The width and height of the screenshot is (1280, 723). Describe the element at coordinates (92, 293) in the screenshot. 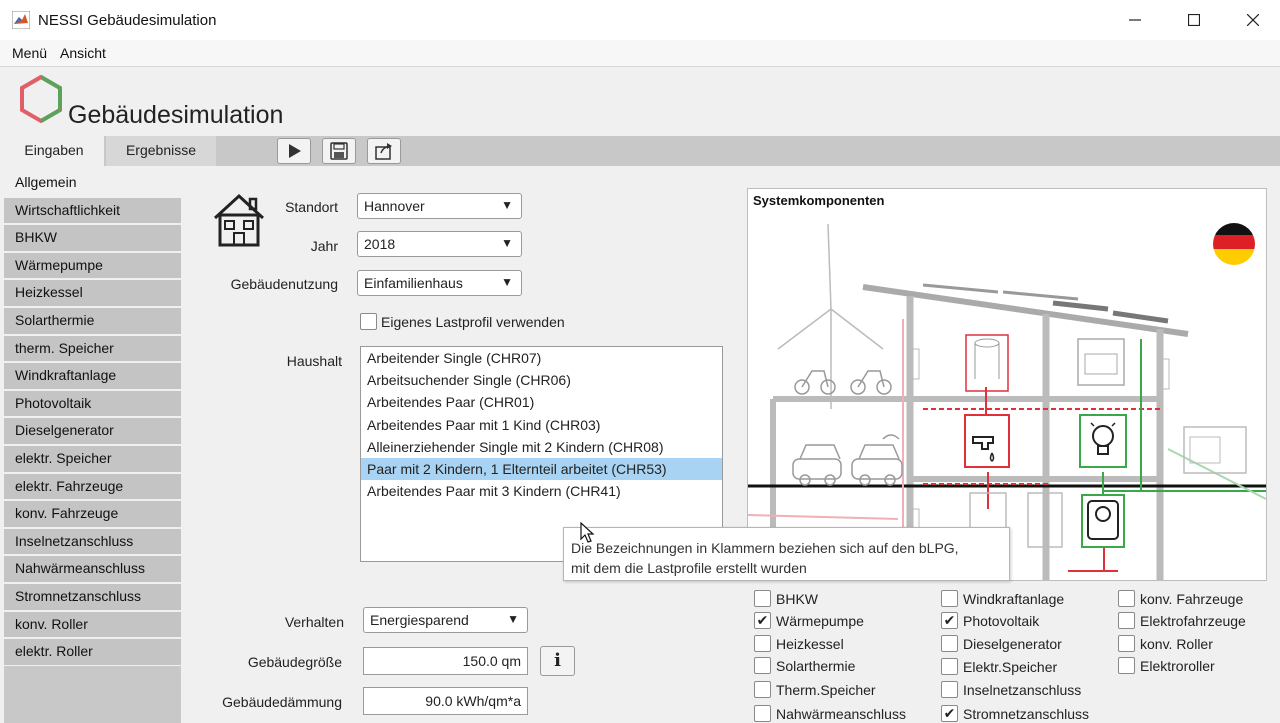

I see `sidebar-item-heizkessel: Heizkessel` at that location.